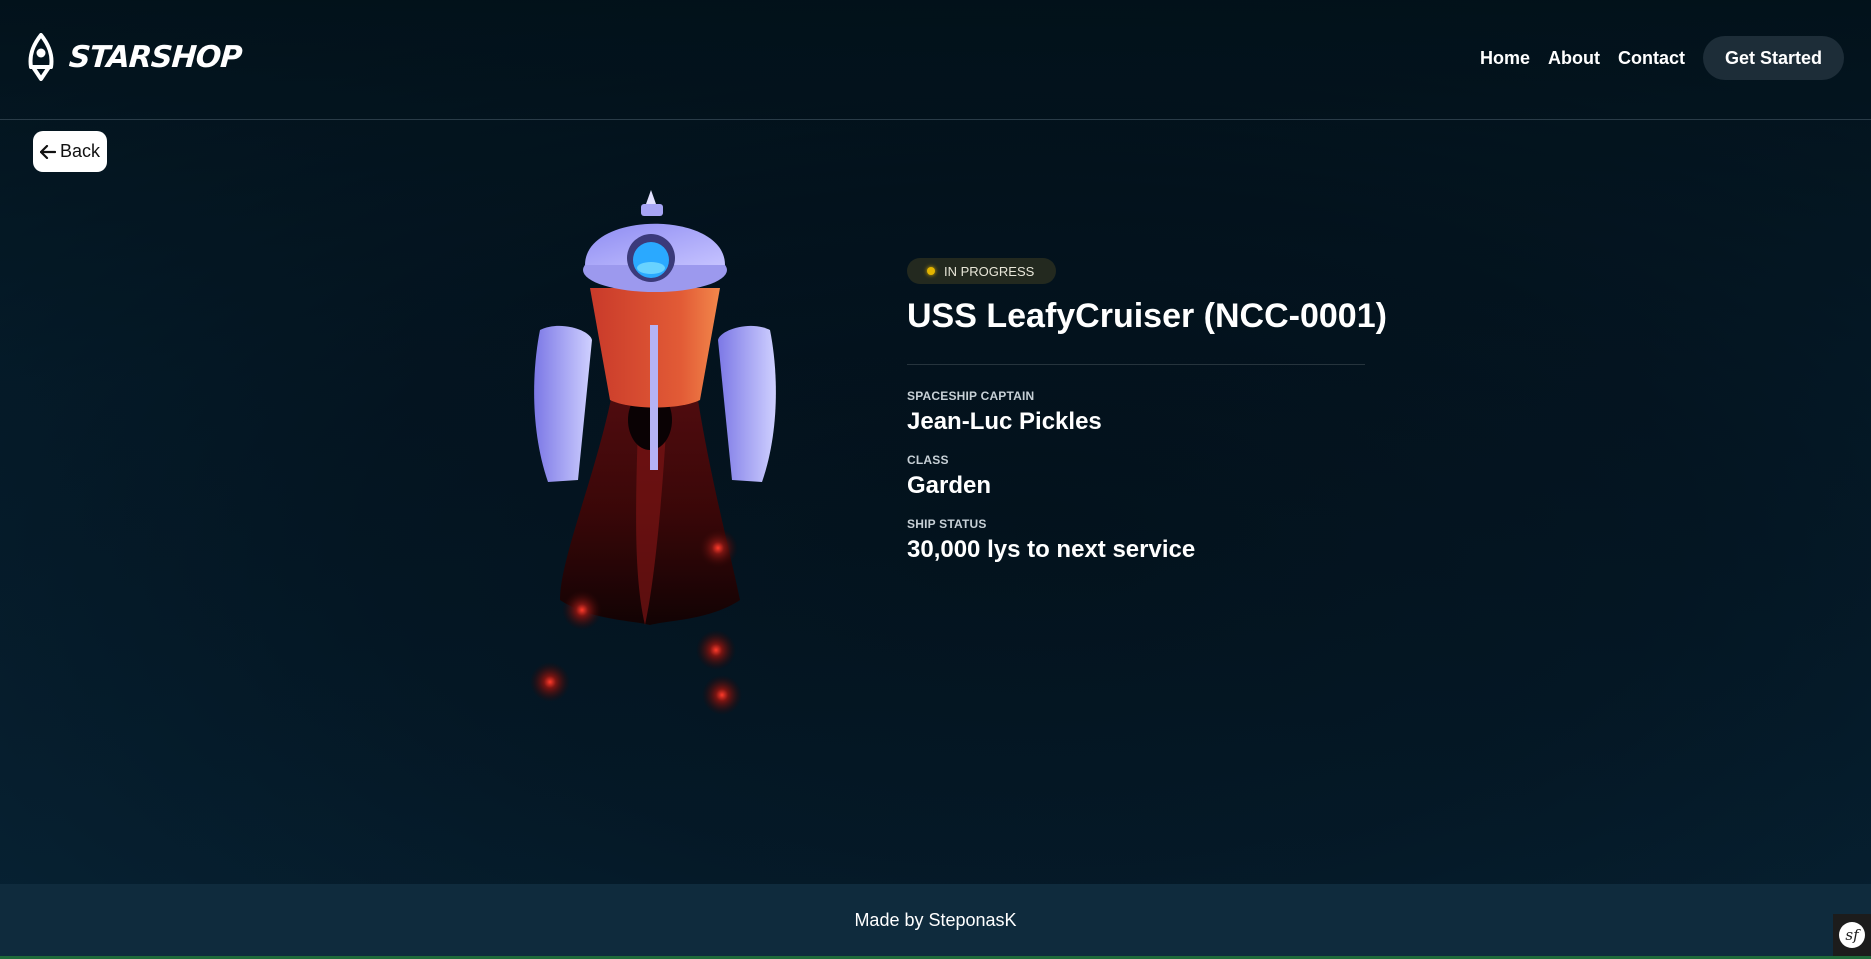 Image resolution: width=1871 pixels, height=959 pixels. Describe the element at coordinates (1004, 421) in the screenshot. I see `captain-value: Jean-Luc Pickles` at that location.